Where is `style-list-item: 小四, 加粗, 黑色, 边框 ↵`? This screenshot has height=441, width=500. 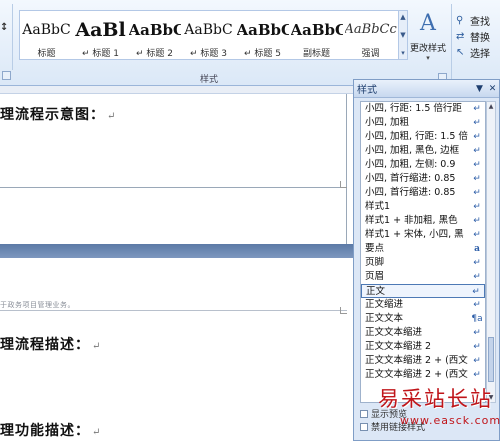 style-list-item: 小四, 加粗, 黑色, 边框 ↵ is located at coordinates (423, 151).